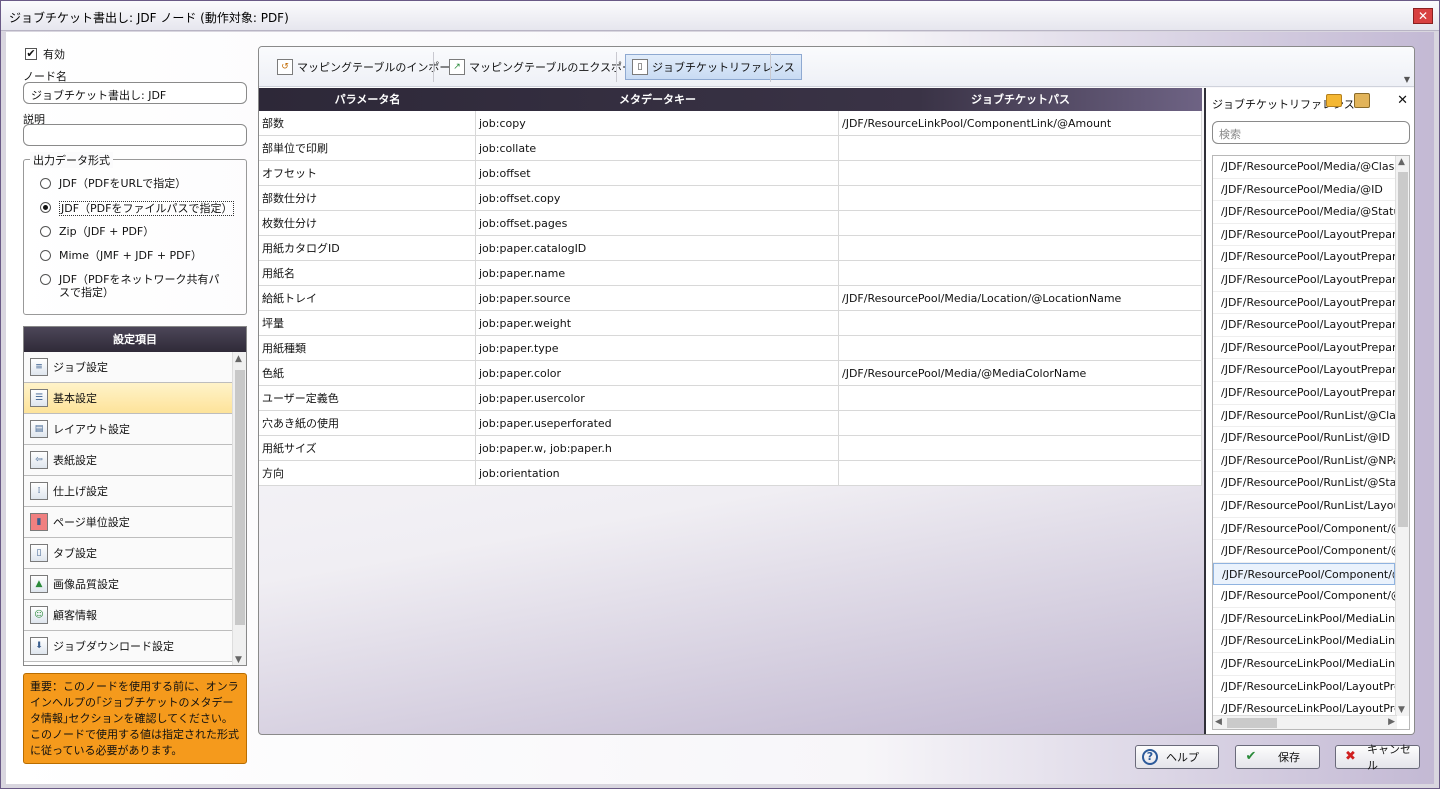 Image resolution: width=1440 pixels, height=789 pixels. I want to click on enabled-checkbox-row: ✔ 有効, so click(45, 54).